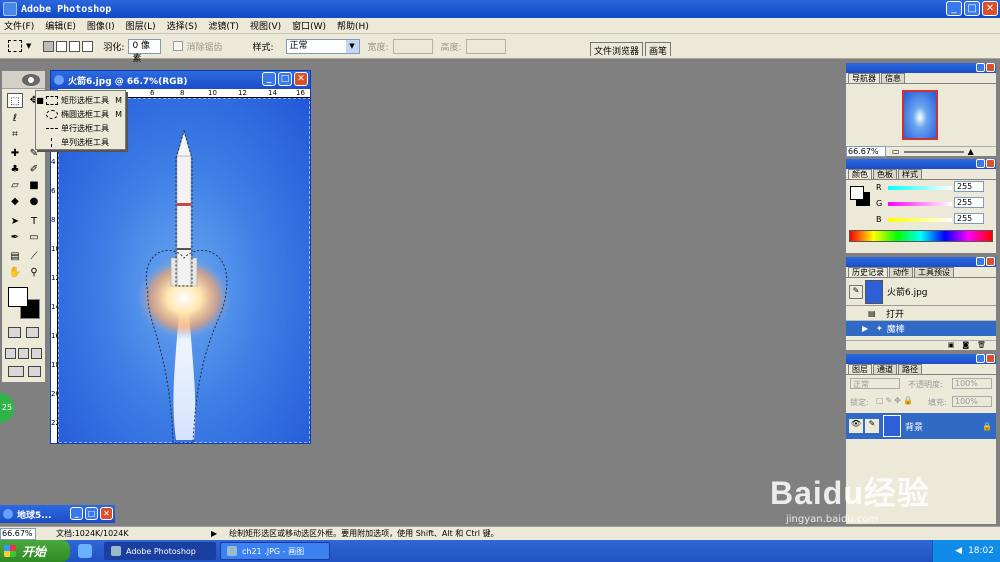 Image resolution: width=1000 pixels, height=562 pixels. What do you see at coordinates (178, 46) in the screenshot?
I see `antialias-checkbox` at bounding box center [178, 46].